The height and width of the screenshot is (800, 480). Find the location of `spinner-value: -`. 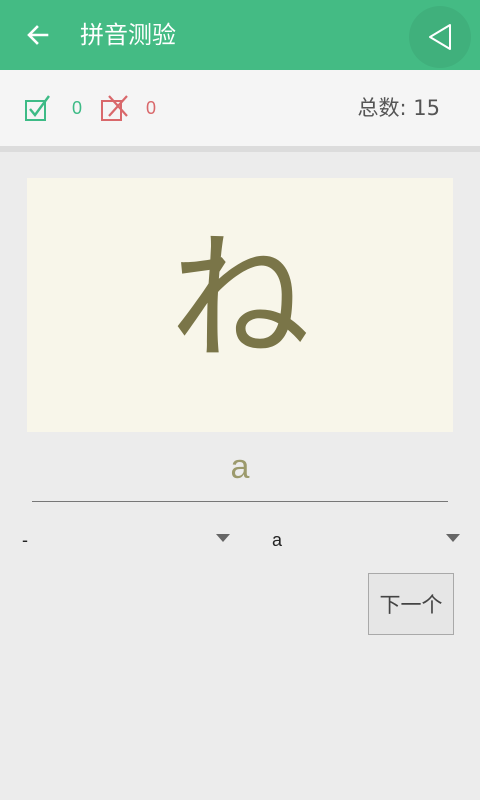

spinner-value: - is located at coordinates (25, 540).